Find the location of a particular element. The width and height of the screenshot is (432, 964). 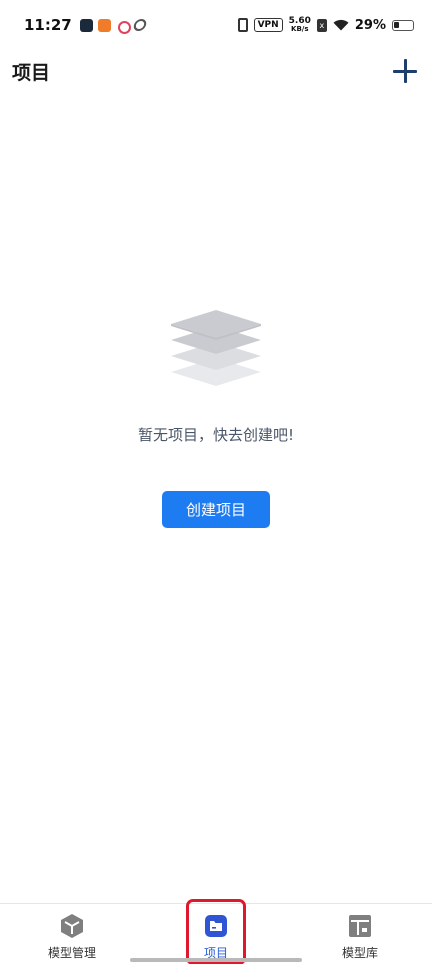

sim-icon: x is located at coordinates (321, 25).